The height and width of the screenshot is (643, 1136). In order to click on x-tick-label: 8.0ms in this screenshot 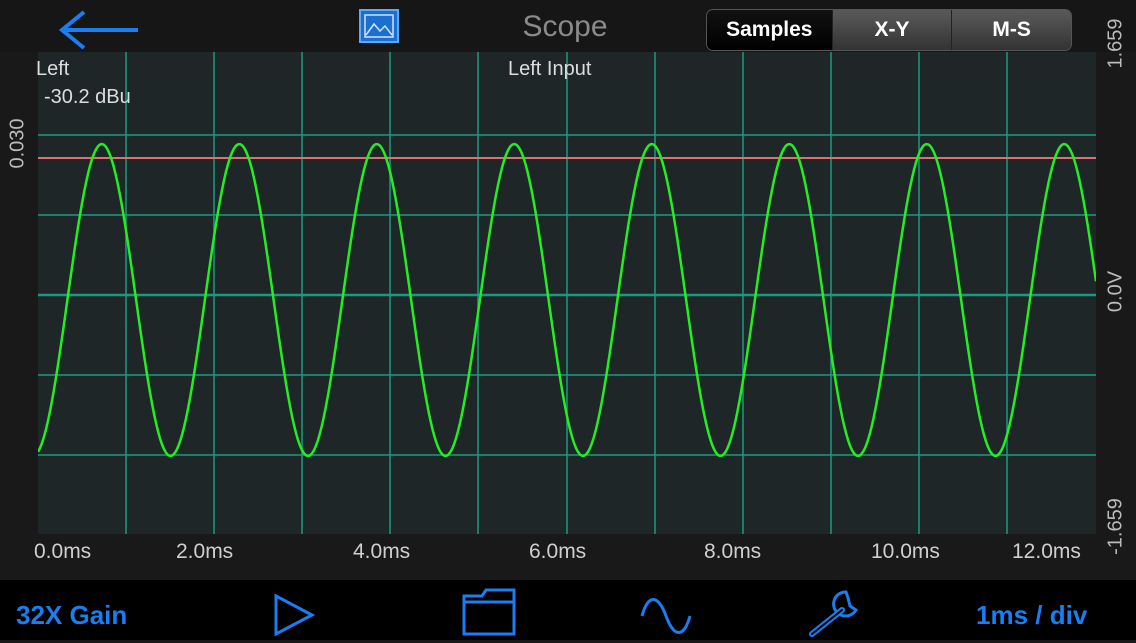, I will do `click(733, 551)`.